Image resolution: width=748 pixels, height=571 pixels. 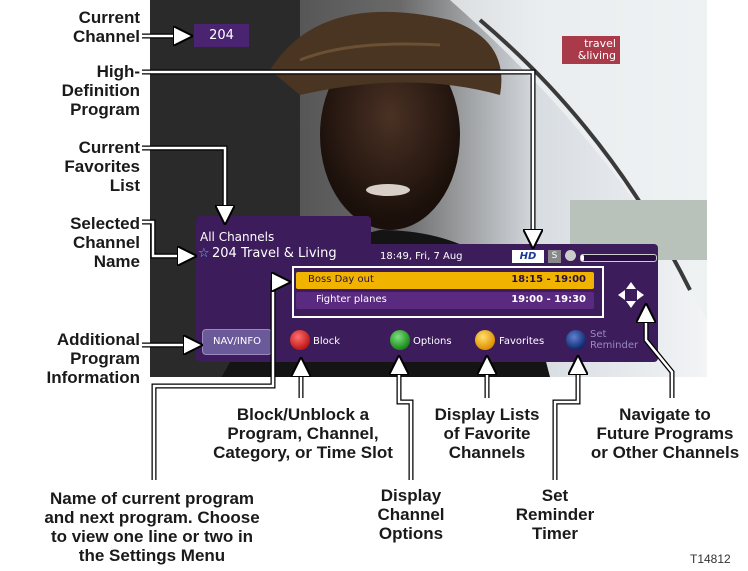 I want to click on callout-reminder: Set Reminder Timer, so click(x=555, y=514).